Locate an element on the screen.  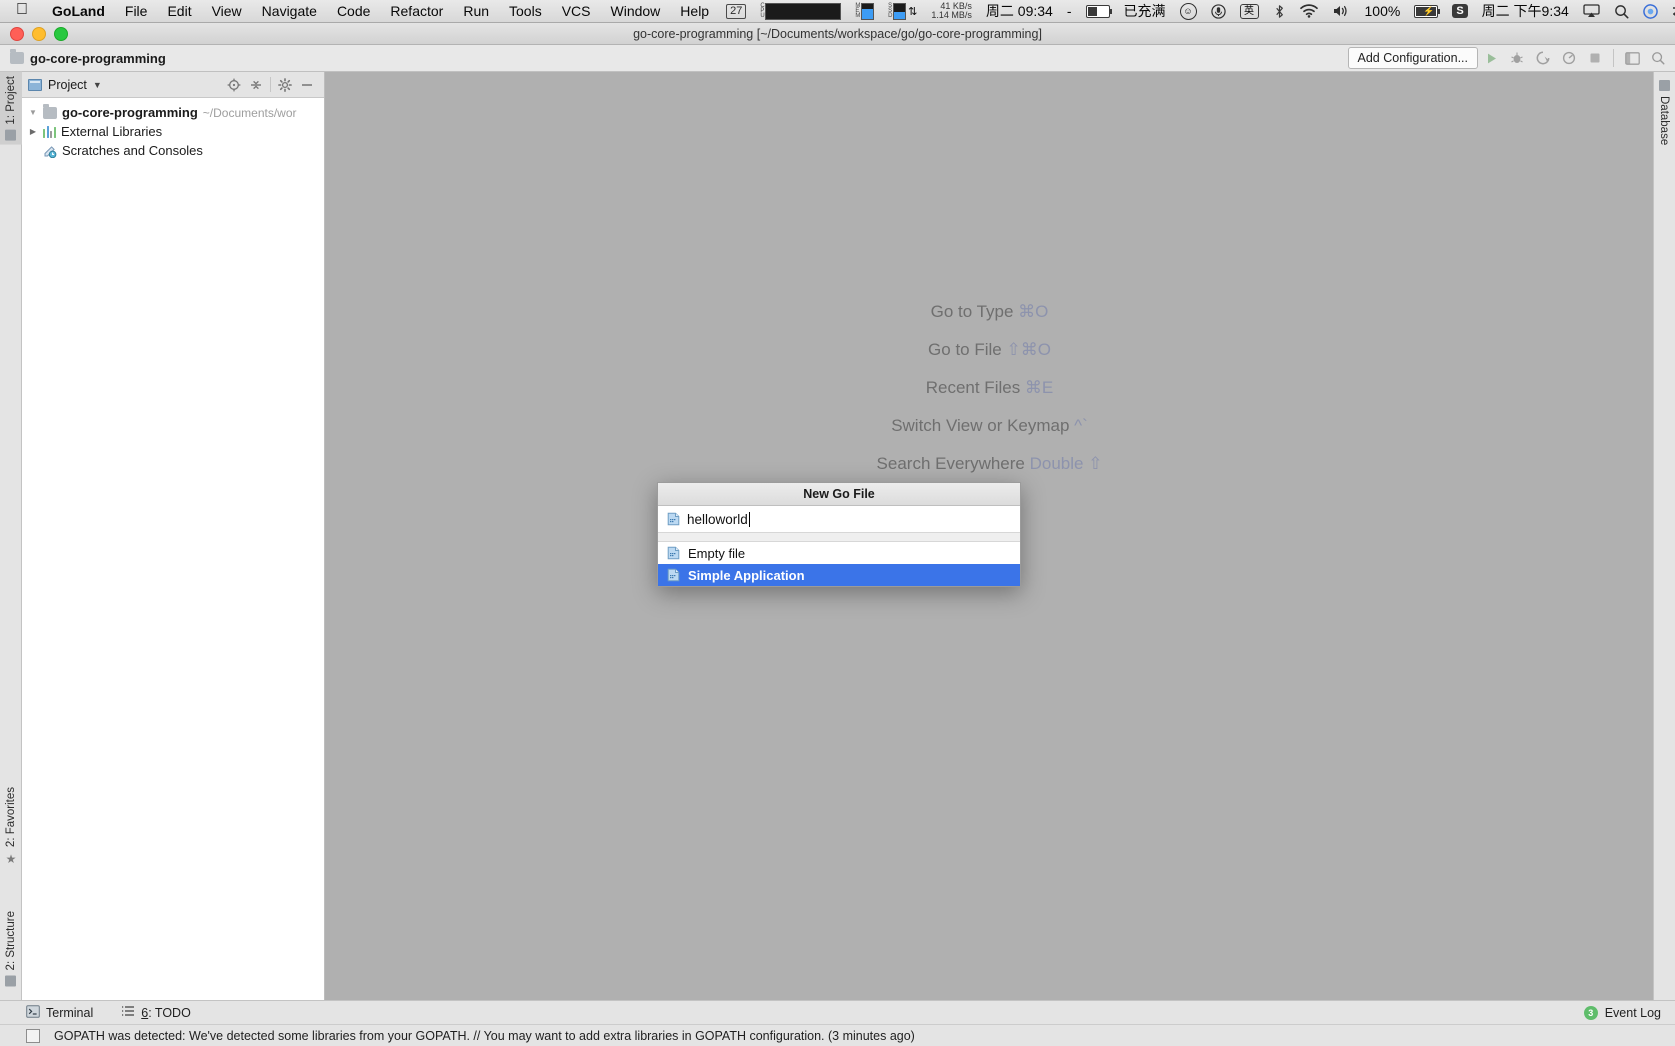
todo-icon is located at coordinates (128, 1012).